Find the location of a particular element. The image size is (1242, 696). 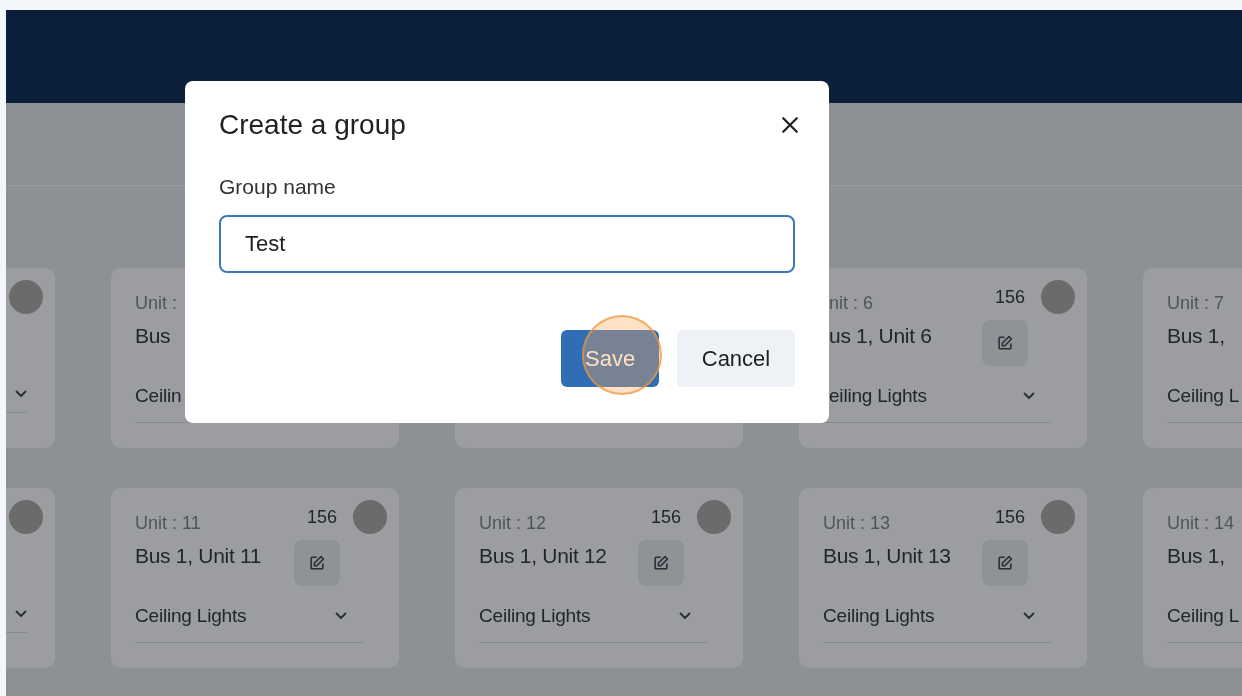

unit-name: Bus 1, Unit 13 is located at coordinates (887, 556).